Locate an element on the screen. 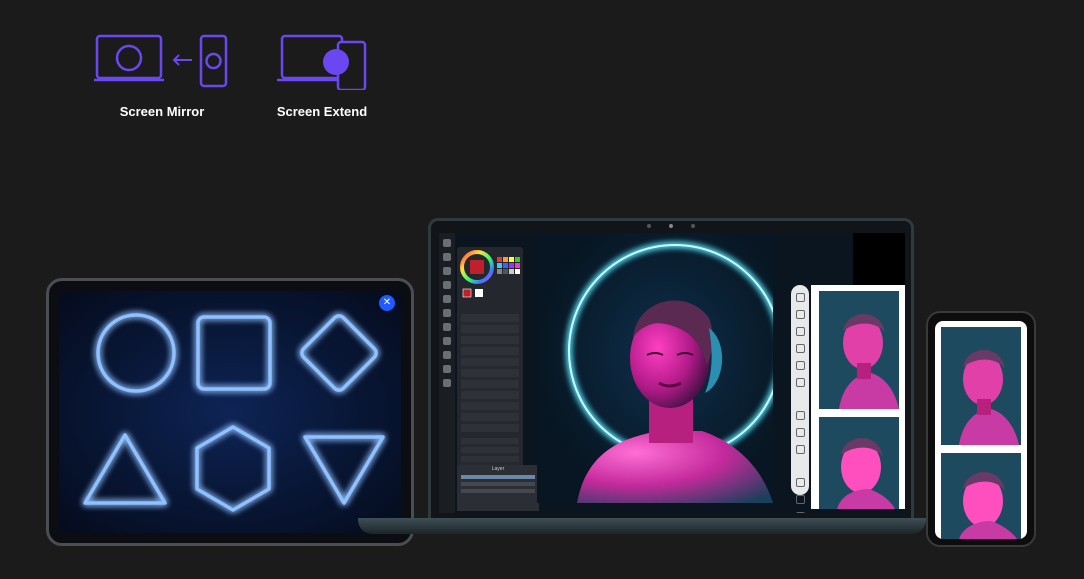  neon-shapes-grid is located at coordinates (234, 412).